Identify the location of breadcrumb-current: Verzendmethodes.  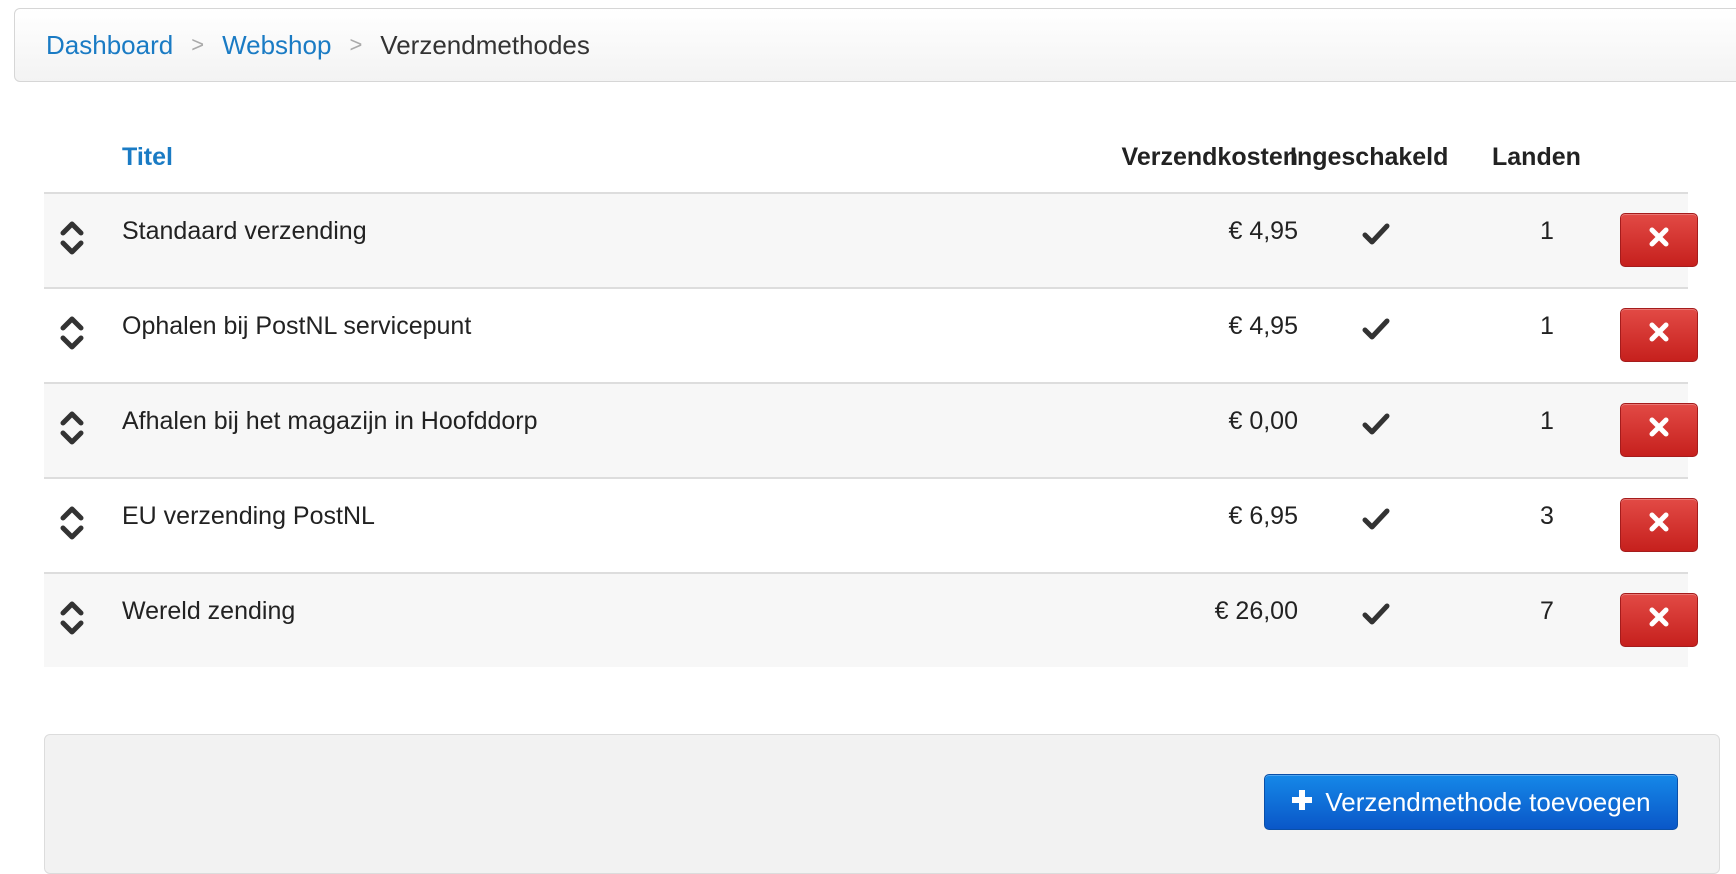
(485, 44).